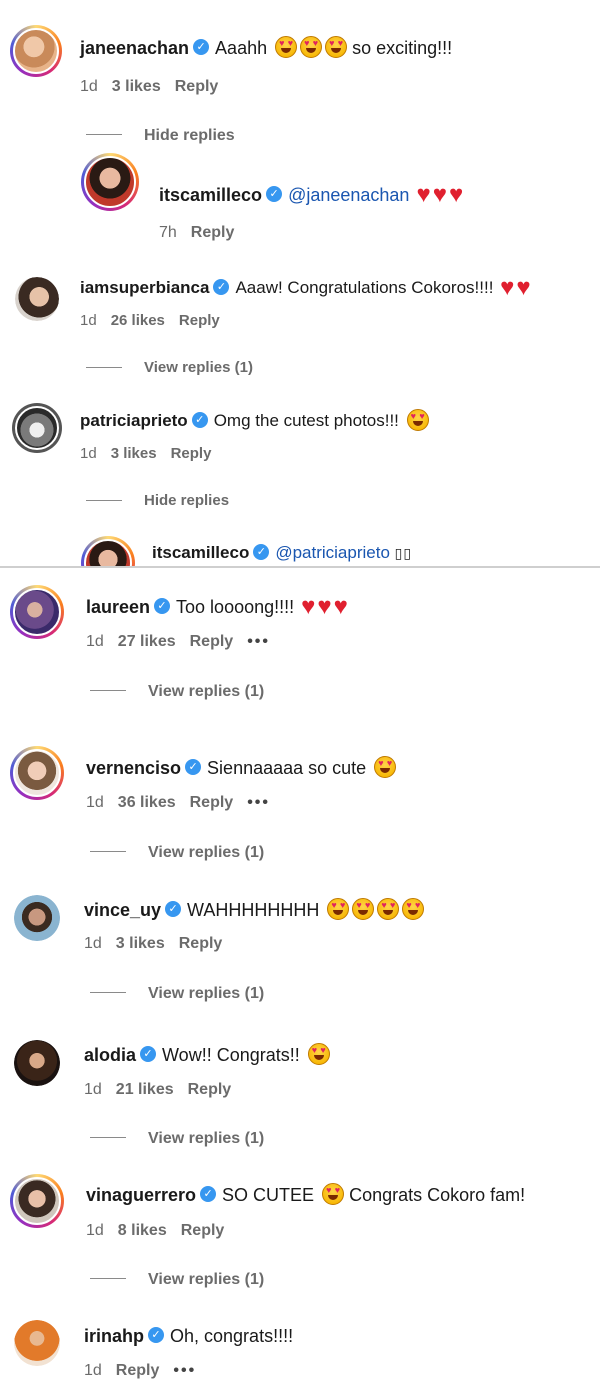 The width and height of the screenshot is (600, 1390). Describe the element at coordinates (268, 1195) in the screenshot. I see `comment-text: SO CUTEE` at that location.